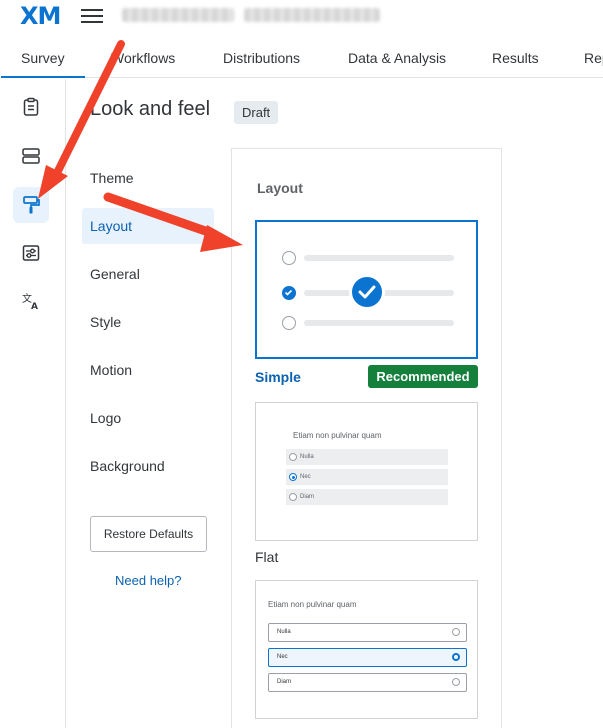  I want to click on submenu-theme: Theme, so click(148, 178).